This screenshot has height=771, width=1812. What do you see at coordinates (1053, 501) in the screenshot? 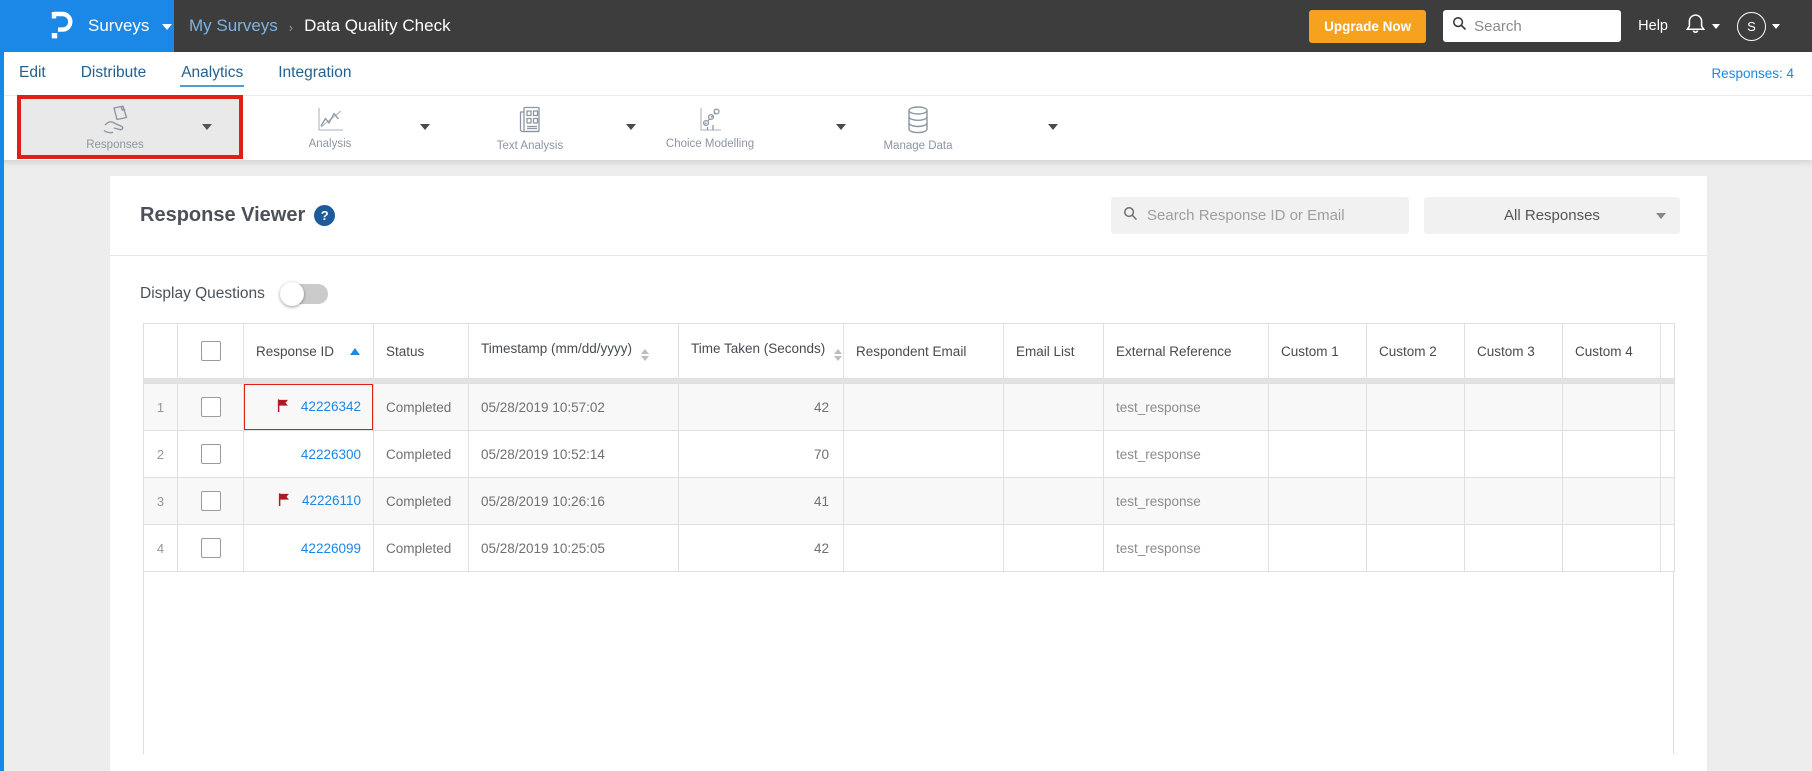
I see `email-list-cell` at bounding box center [1053, 501].